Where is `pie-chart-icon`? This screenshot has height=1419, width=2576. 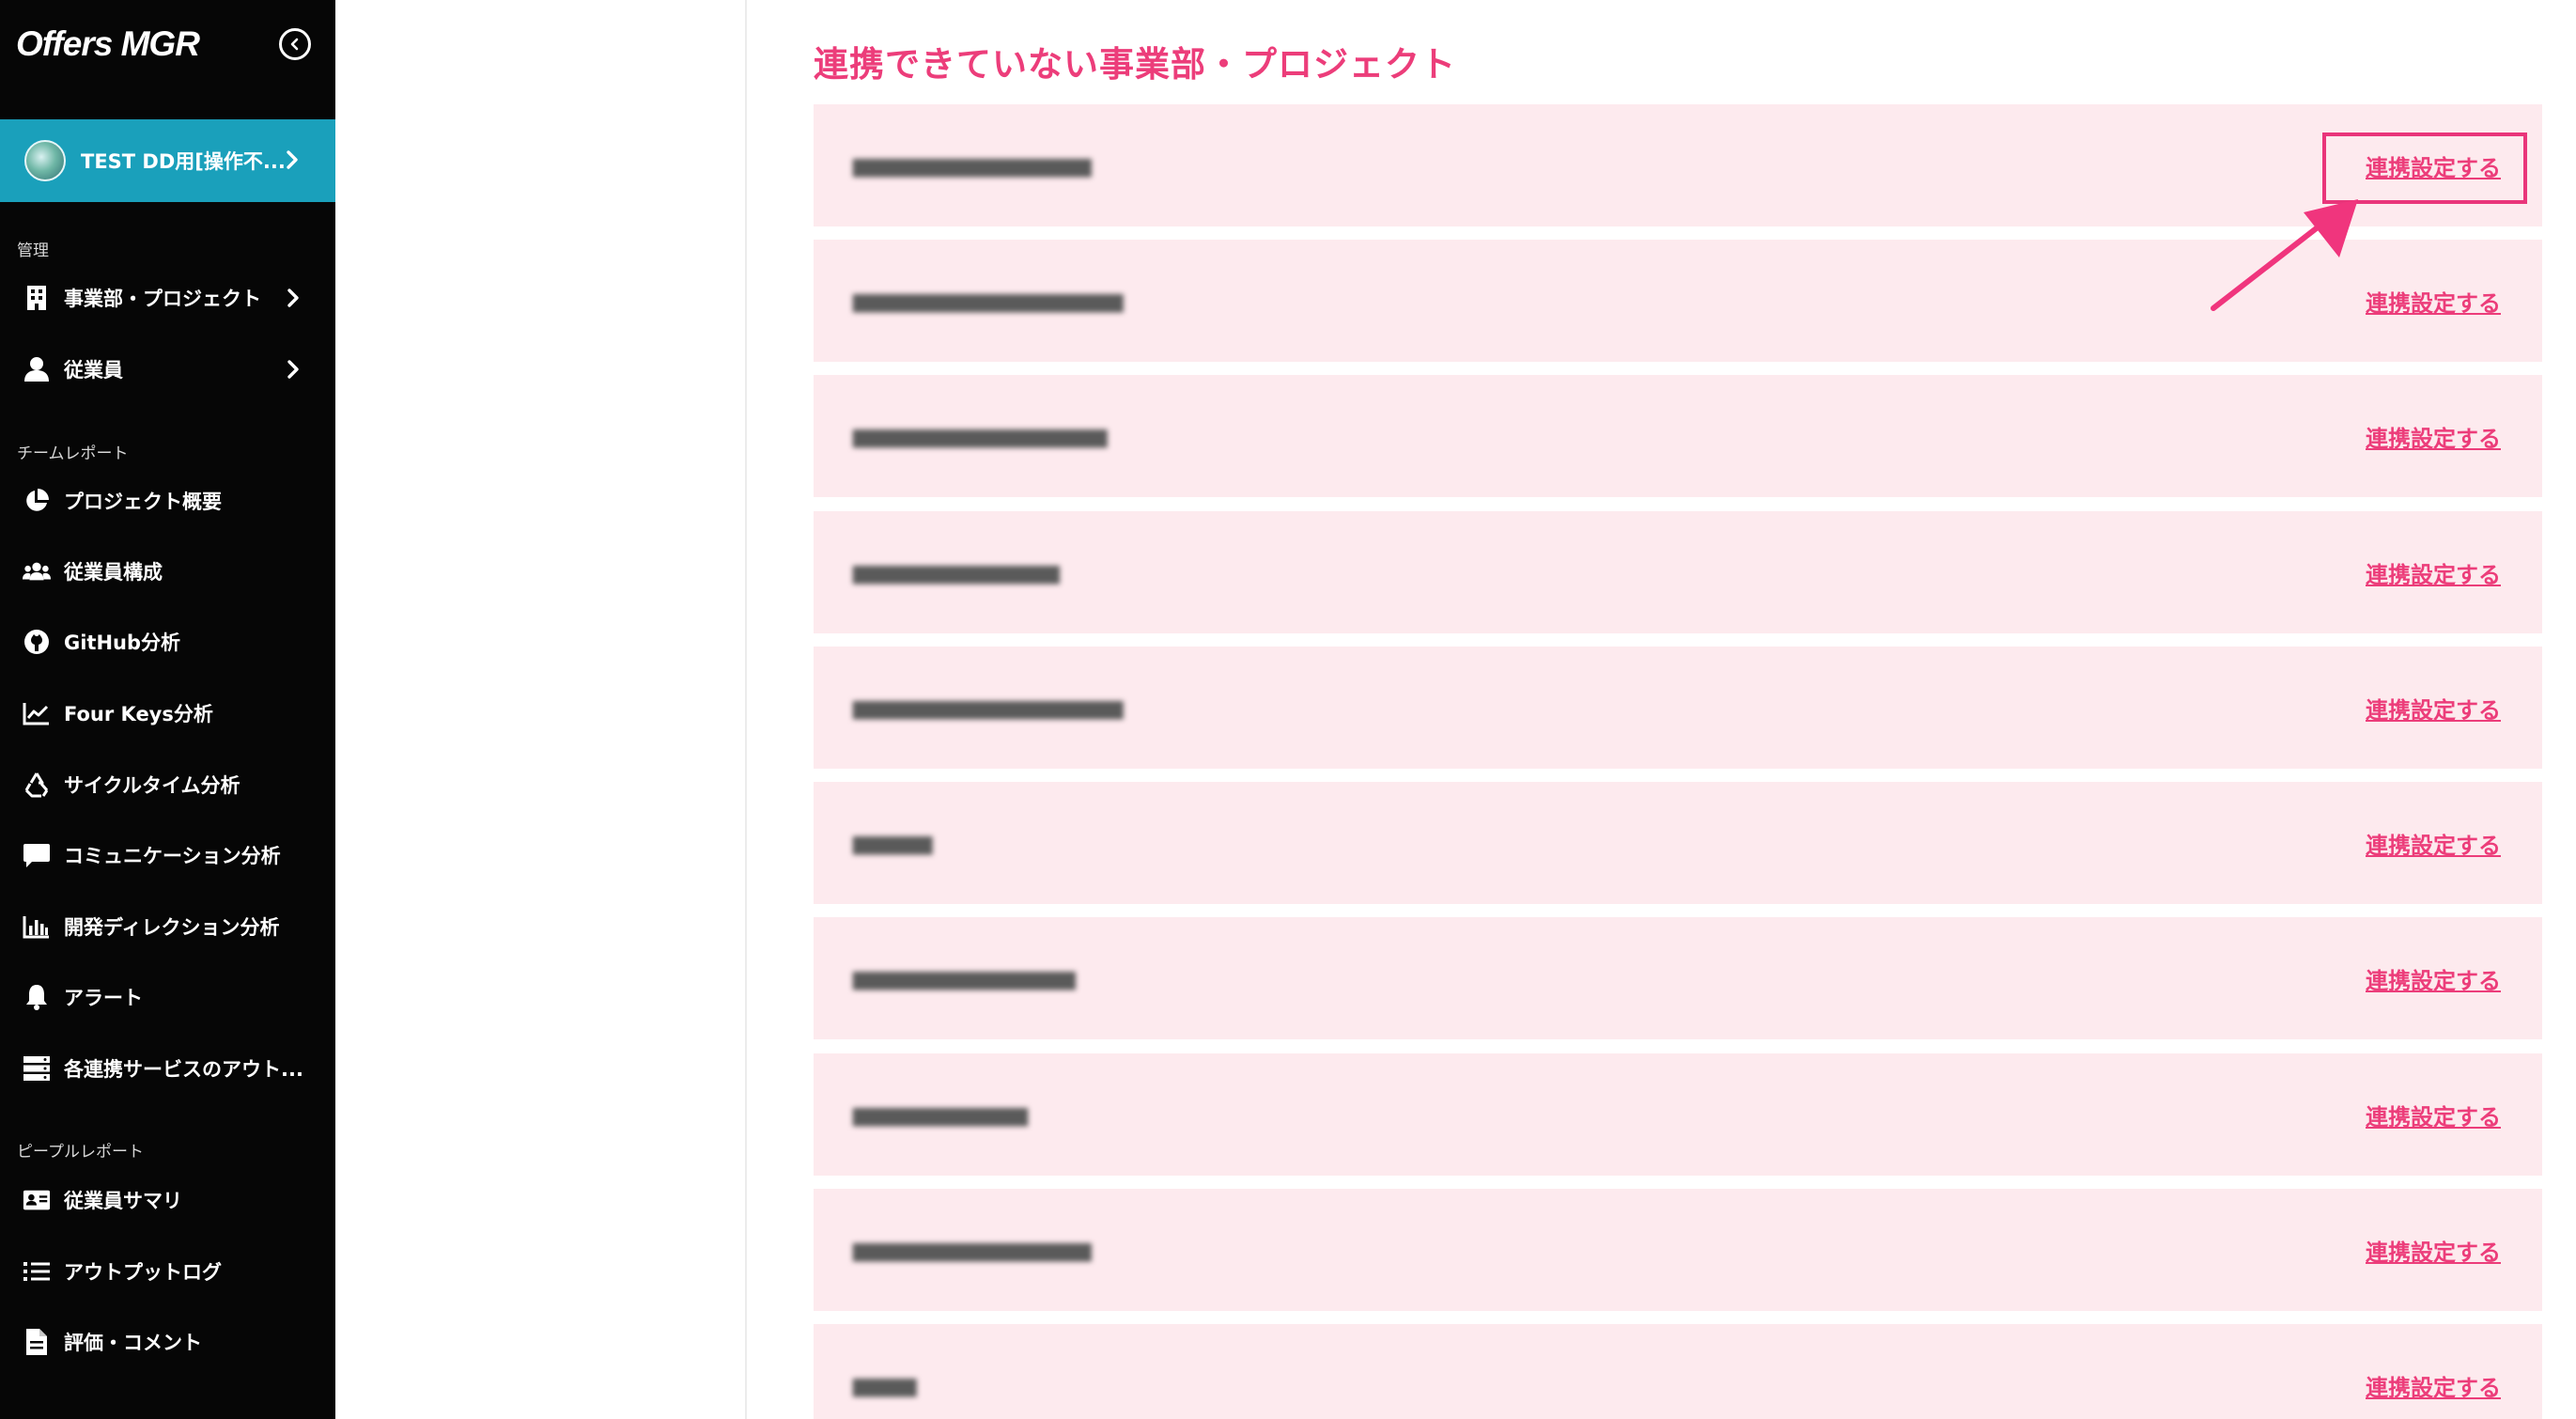 pie-chart-icon is located at coordinates (37, 501).